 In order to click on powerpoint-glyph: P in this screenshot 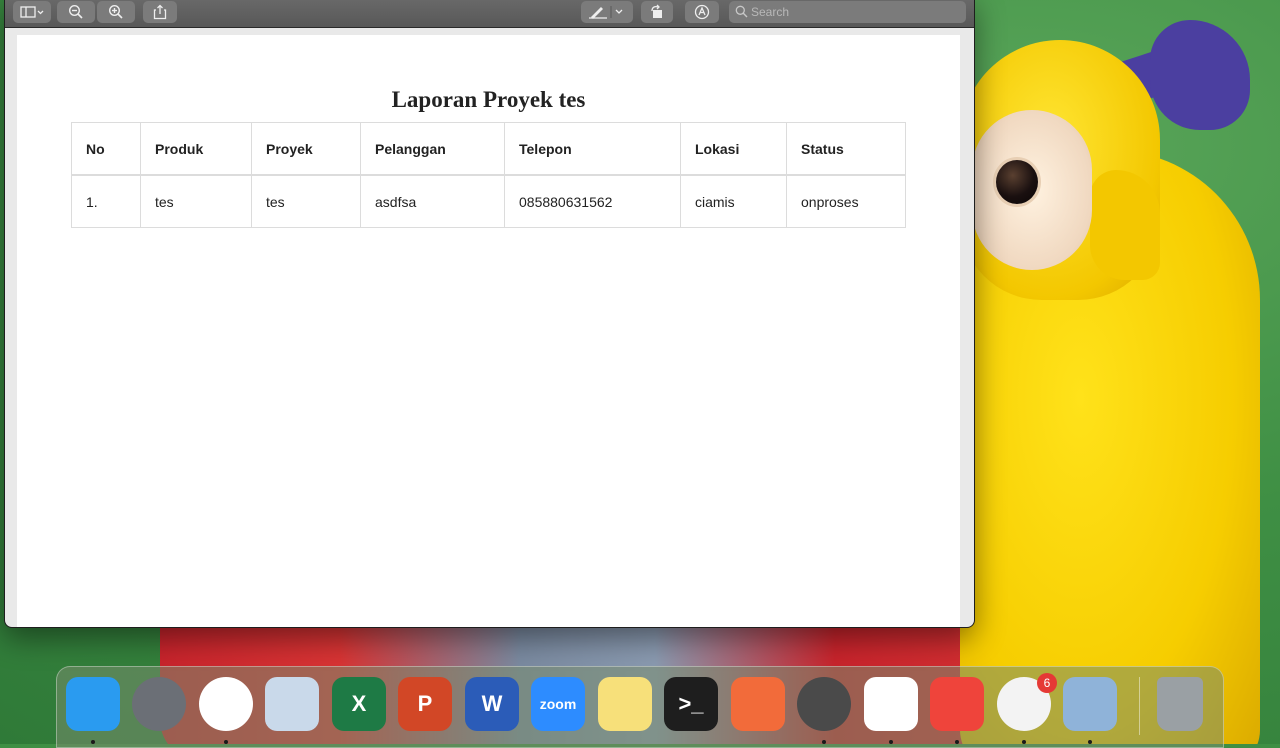, I will do `click(425, 703)`.